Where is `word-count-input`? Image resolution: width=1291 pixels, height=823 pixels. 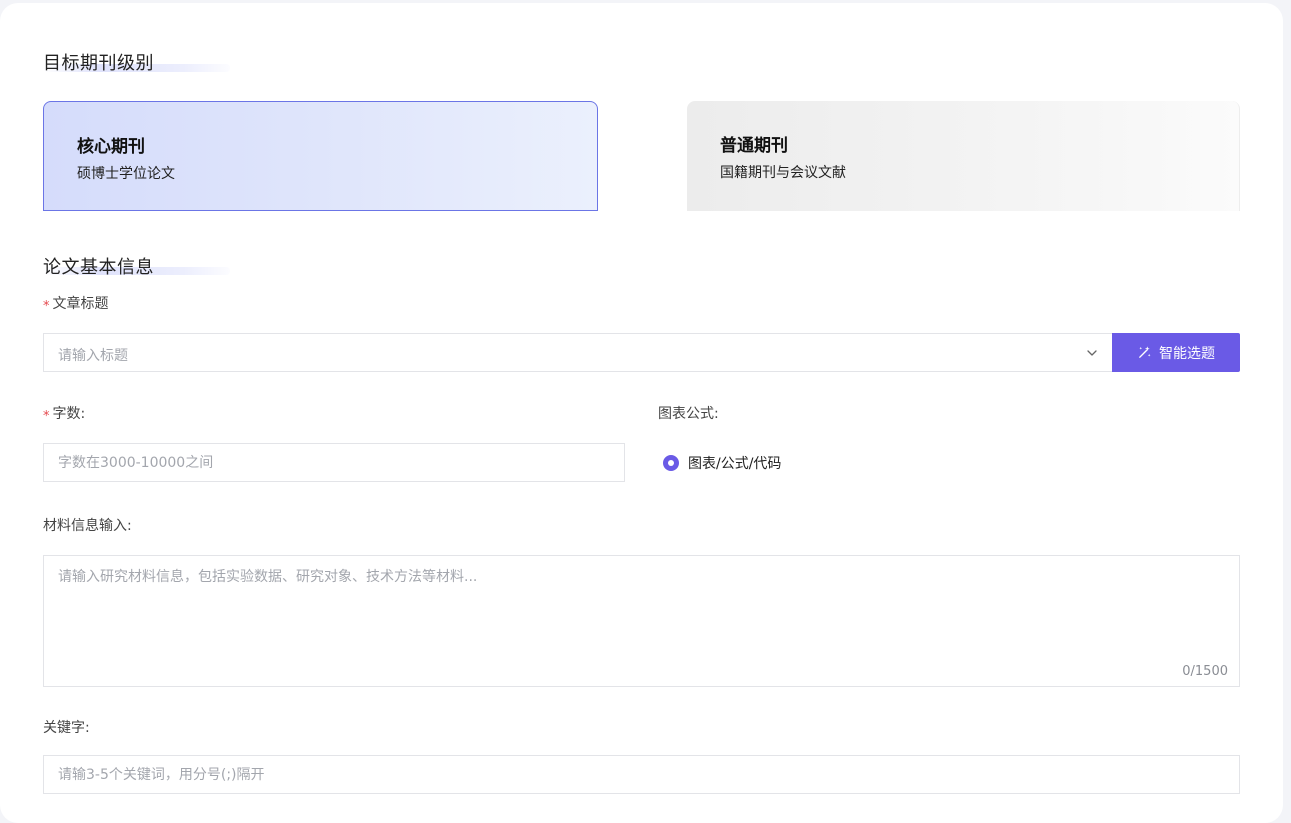
word-count-input is located at coordinates (334, 462).